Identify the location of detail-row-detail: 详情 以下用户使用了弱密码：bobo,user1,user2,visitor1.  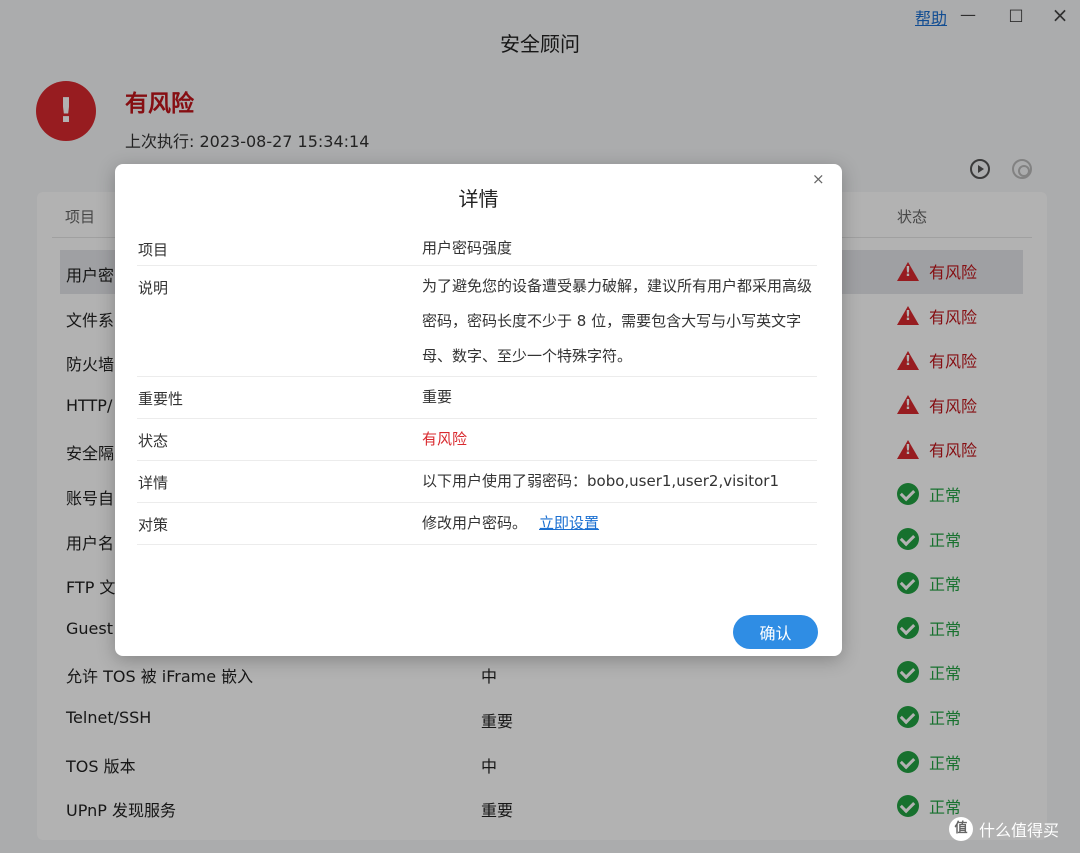
(477, 482).